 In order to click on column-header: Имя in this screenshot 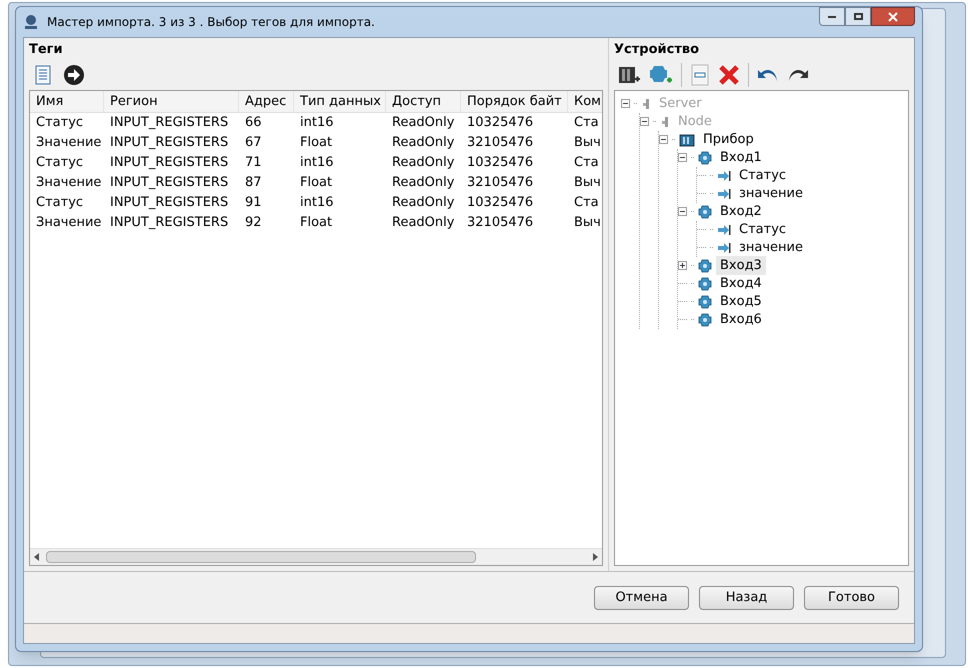, I will do `click(67, 101)`.